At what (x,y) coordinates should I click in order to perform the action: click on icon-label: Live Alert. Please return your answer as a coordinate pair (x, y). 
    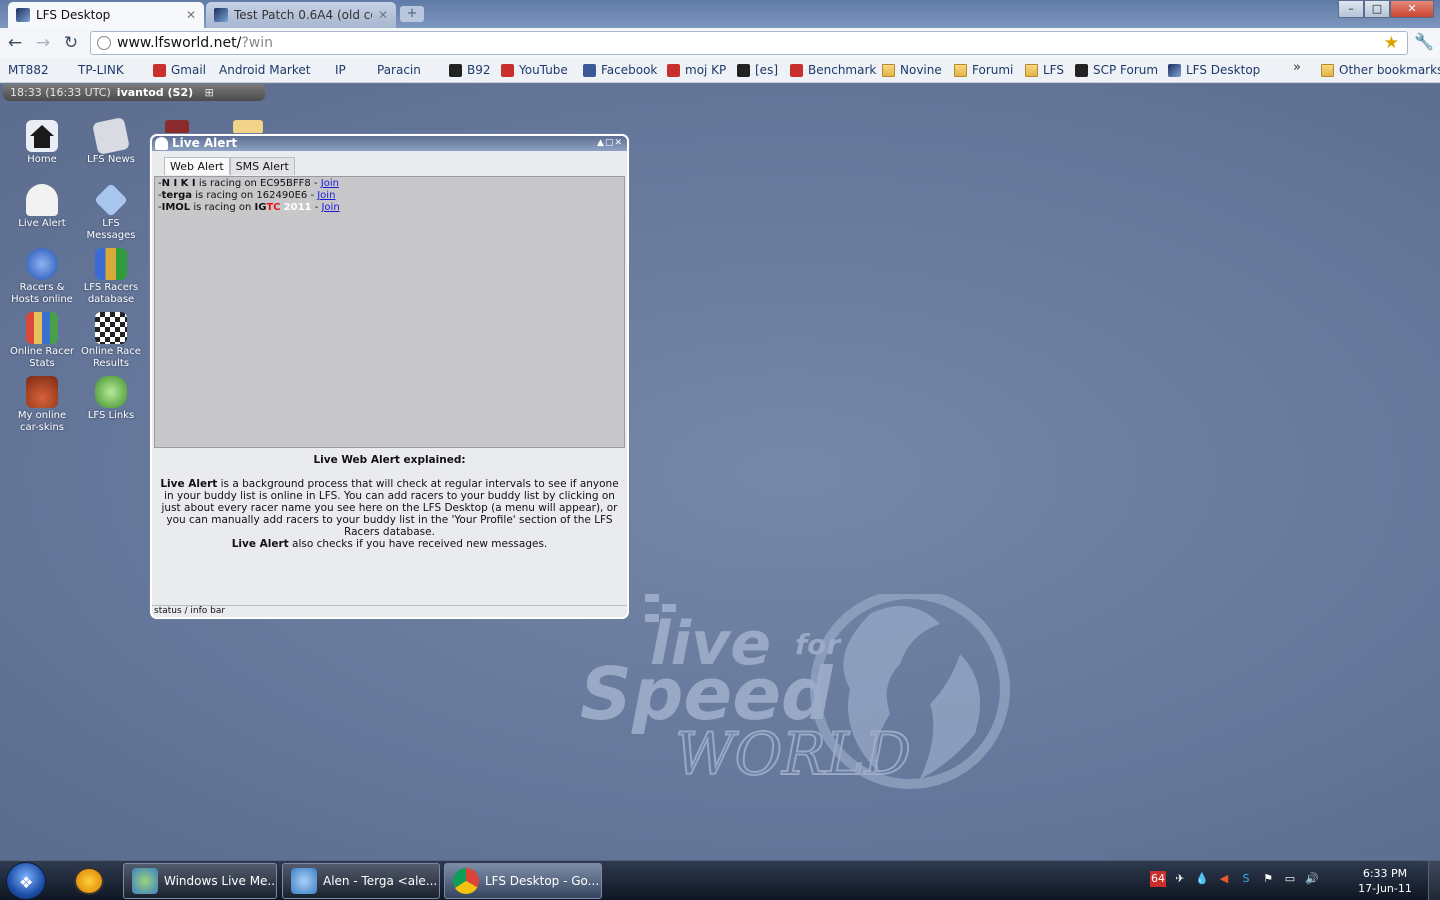
    Looking at the image, I should click on (42, 223).